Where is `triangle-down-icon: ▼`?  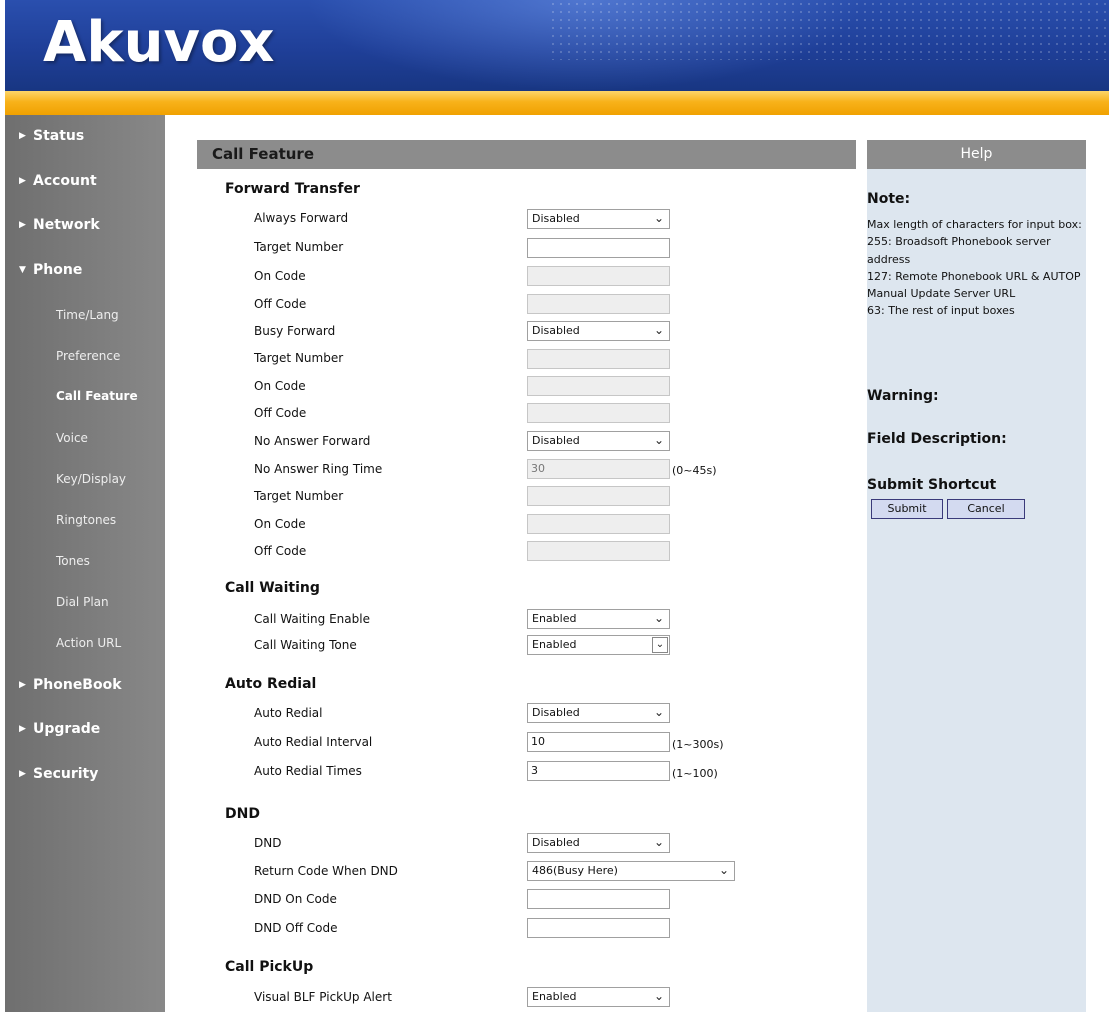 triangle-down-icon: ▼ is located at coordinates (22, 270).